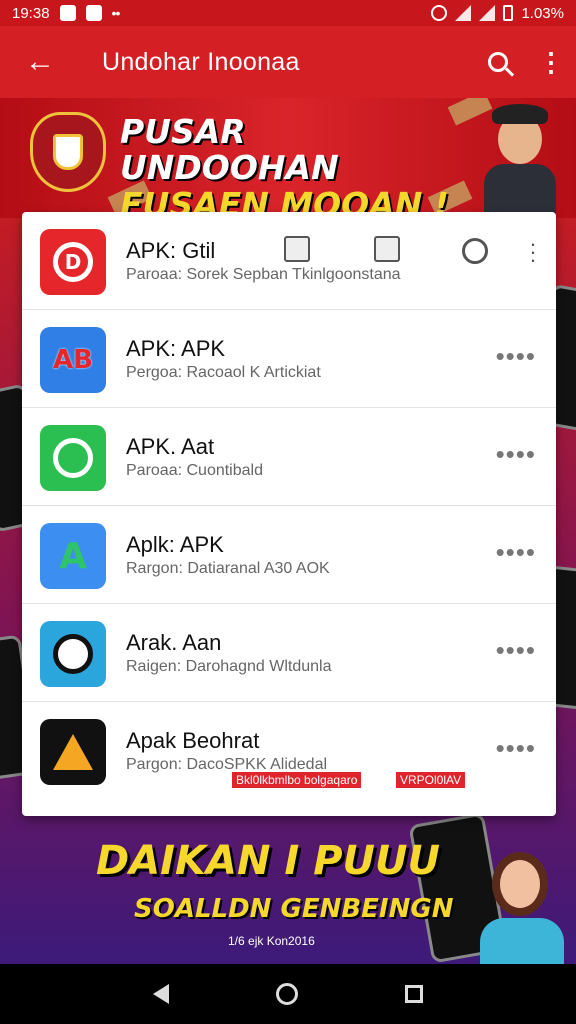 The image size is (576, 1024). What do you see at coordinates (229, 150) in the screenshot?
I see `banner-line-1: PUSAR UNDOOHAN` at bounding box center [229, 150].